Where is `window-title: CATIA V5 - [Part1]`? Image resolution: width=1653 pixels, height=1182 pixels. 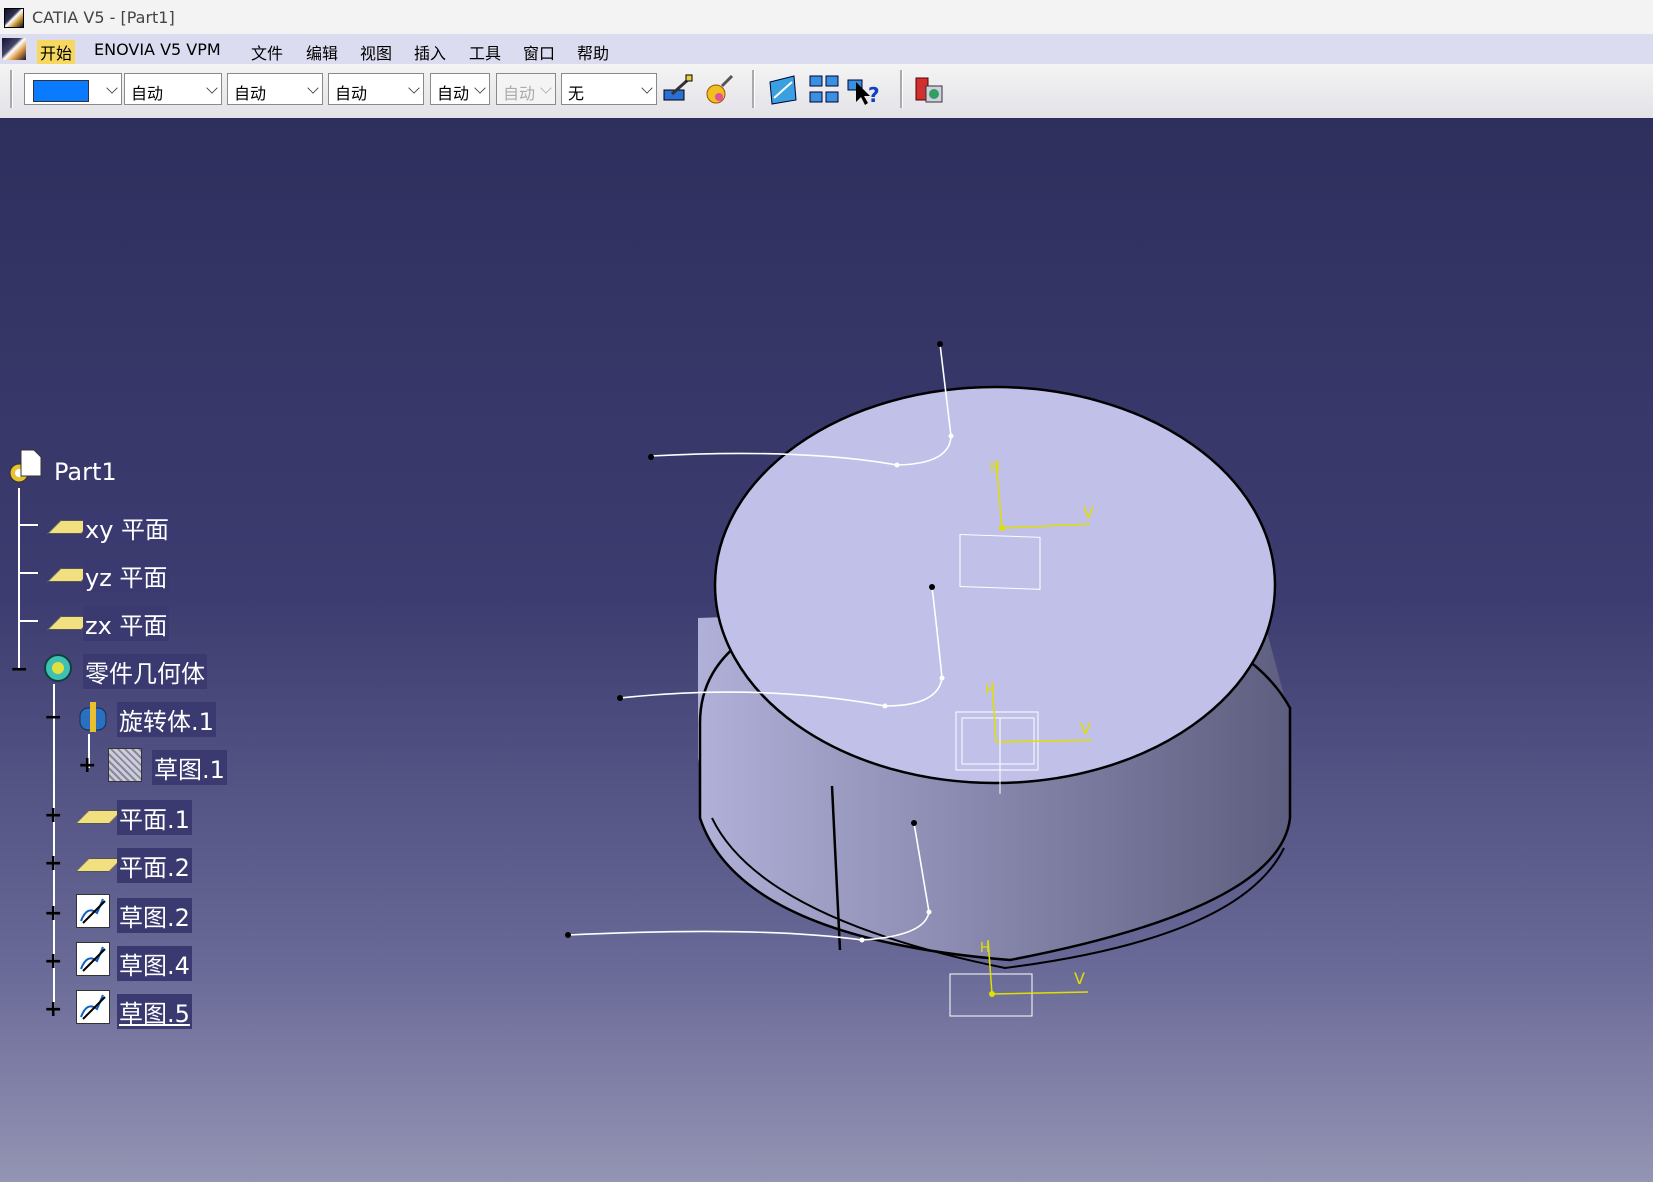 window-title: CATIA V5 - [Part1] is located at coordinates (103, 17).